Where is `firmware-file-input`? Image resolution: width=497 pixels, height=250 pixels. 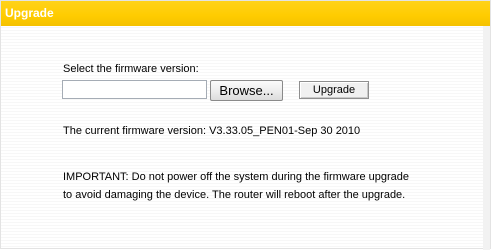
firmware-file-input is located at coordinates (134, 89).